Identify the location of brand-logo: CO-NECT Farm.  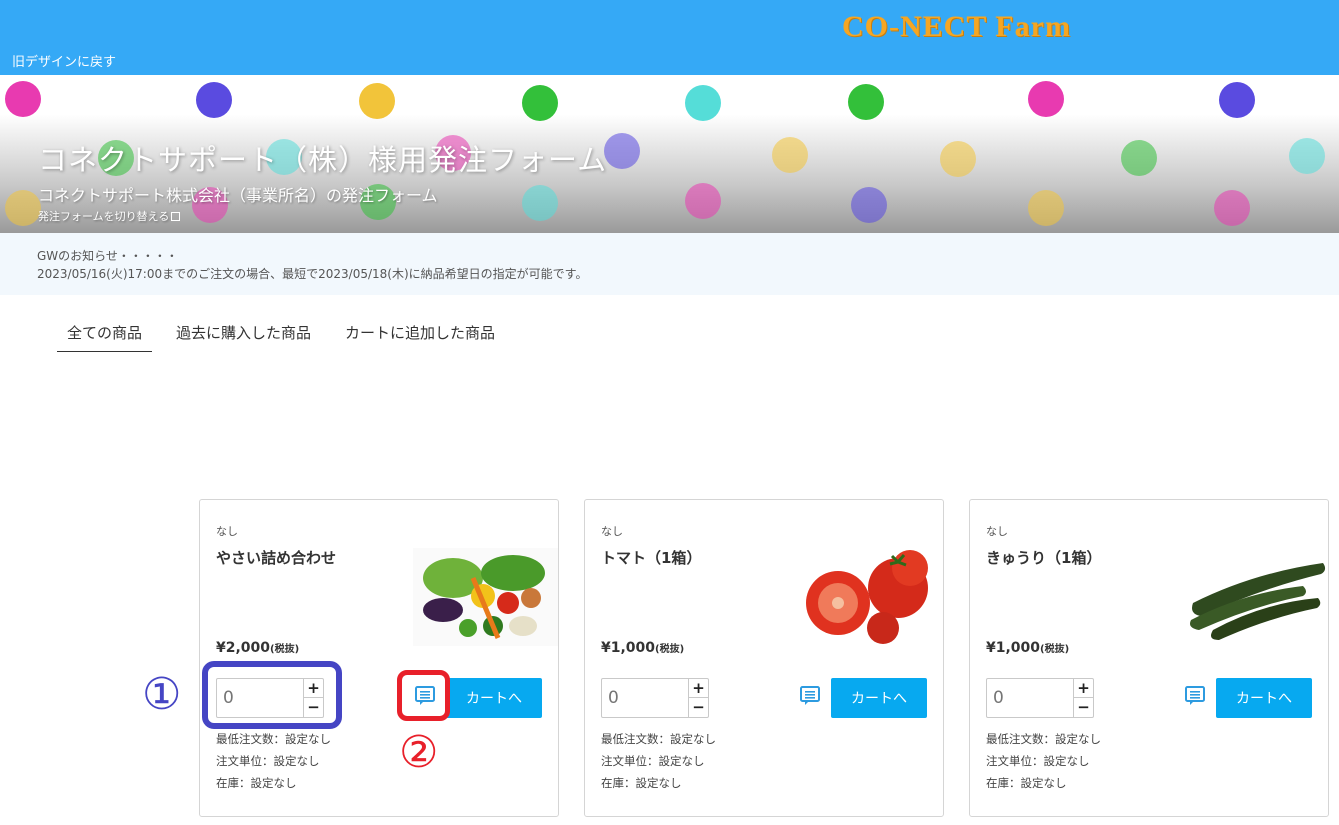
(956, 26).